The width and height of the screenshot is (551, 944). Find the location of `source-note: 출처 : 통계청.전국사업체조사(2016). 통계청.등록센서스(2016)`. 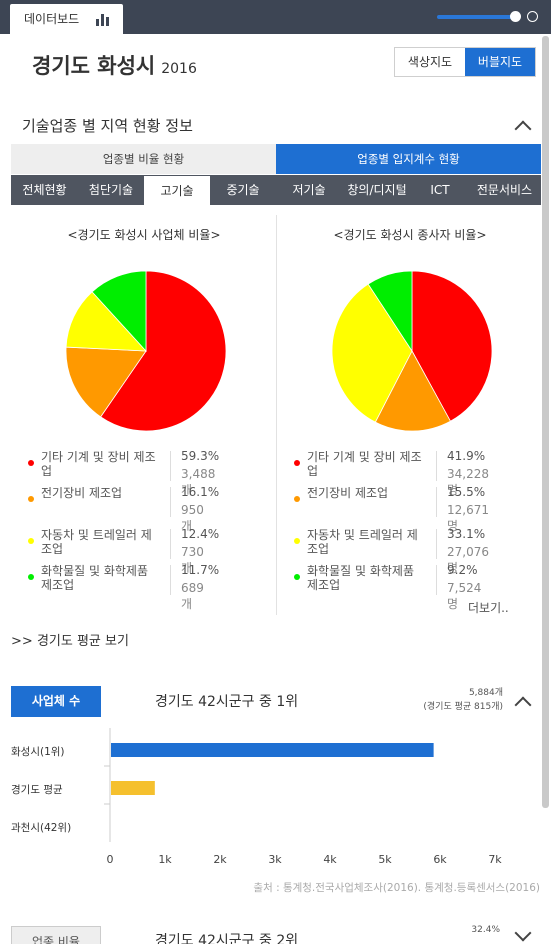

source-note: 출처 : 통계청.전국사업체조사(2016). 통계청.등록센서스(2016) is located at coordinates (396, 888).